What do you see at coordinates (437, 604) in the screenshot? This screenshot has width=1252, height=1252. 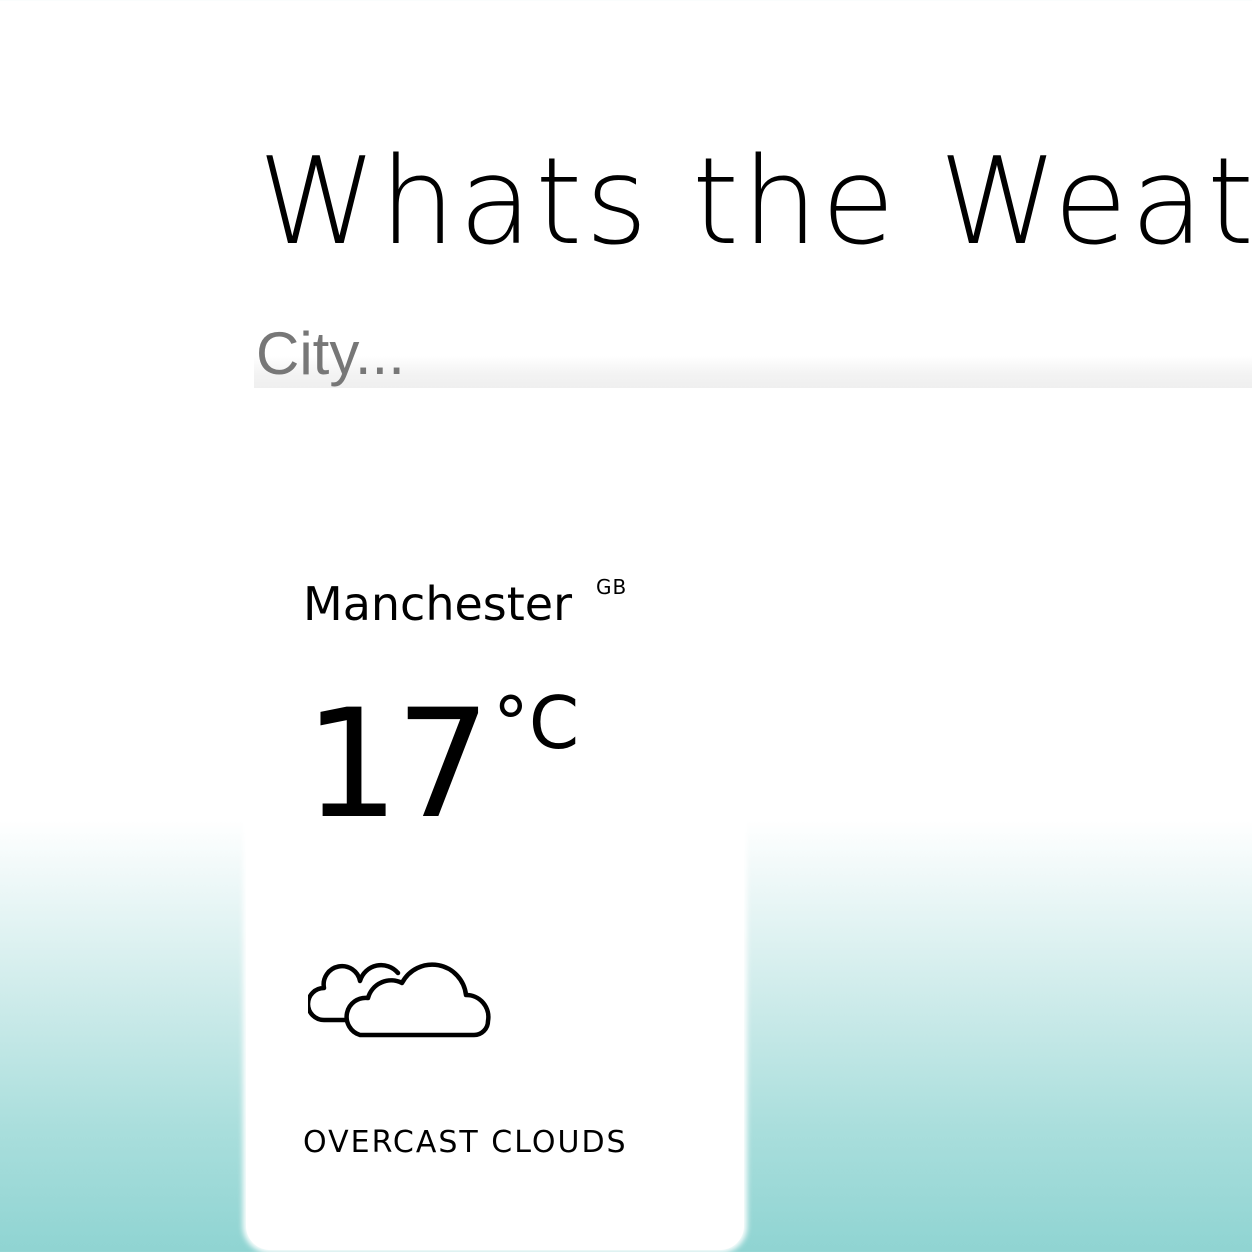 I see `city-name: Manchester` at bounding box center [437, 604].